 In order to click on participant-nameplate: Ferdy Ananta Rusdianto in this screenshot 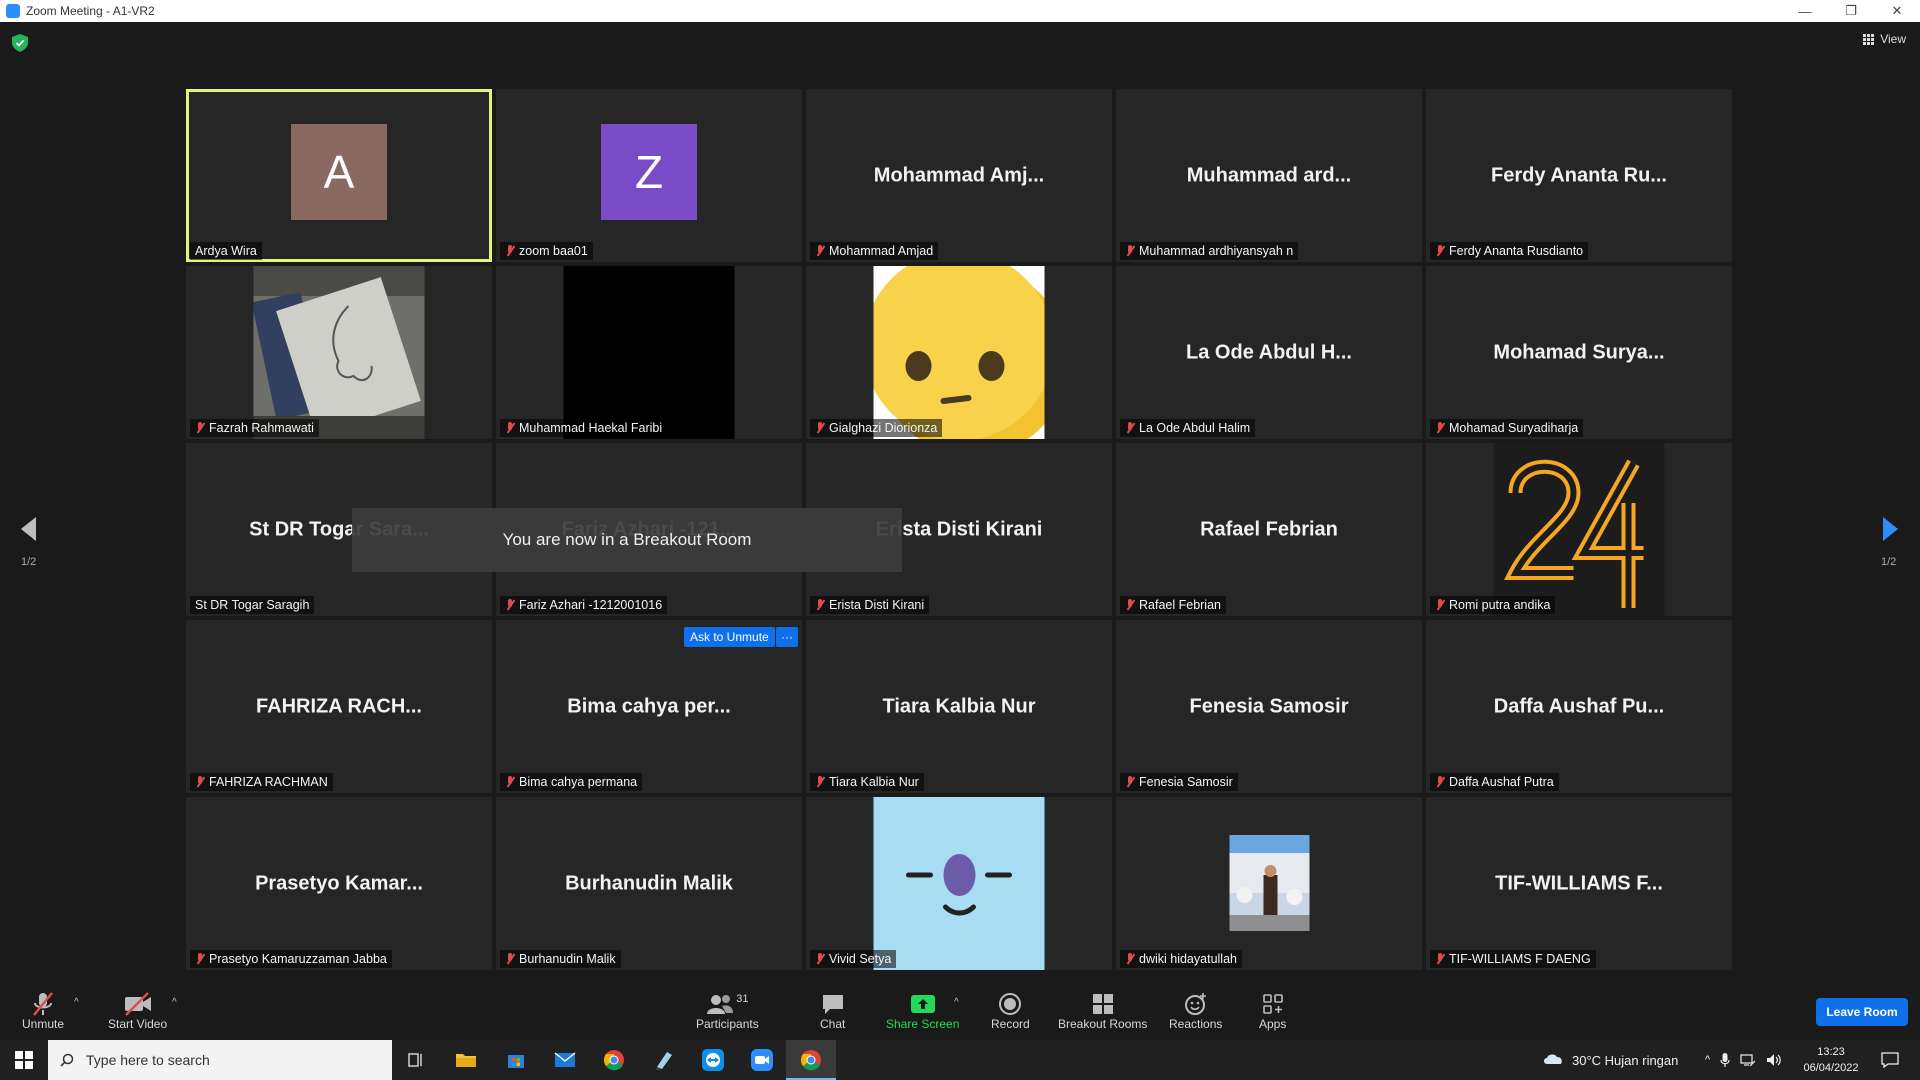, I will do `click(1509, 251)`.